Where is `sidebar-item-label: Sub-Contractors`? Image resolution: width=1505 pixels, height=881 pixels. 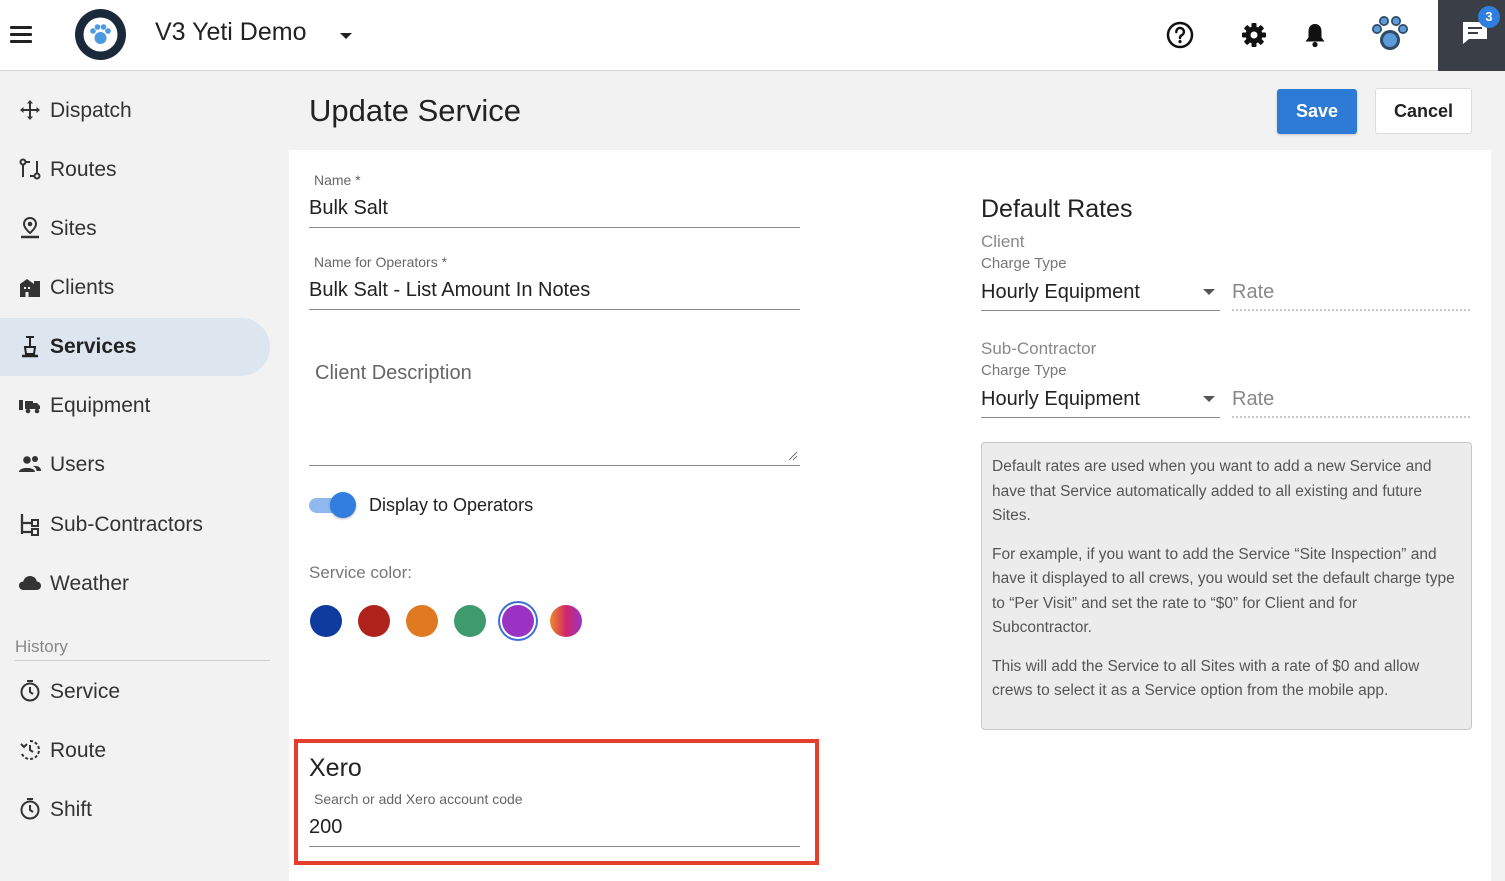 sidebar-item-label: Sub-Contractors is located at coordinates (126, 524).